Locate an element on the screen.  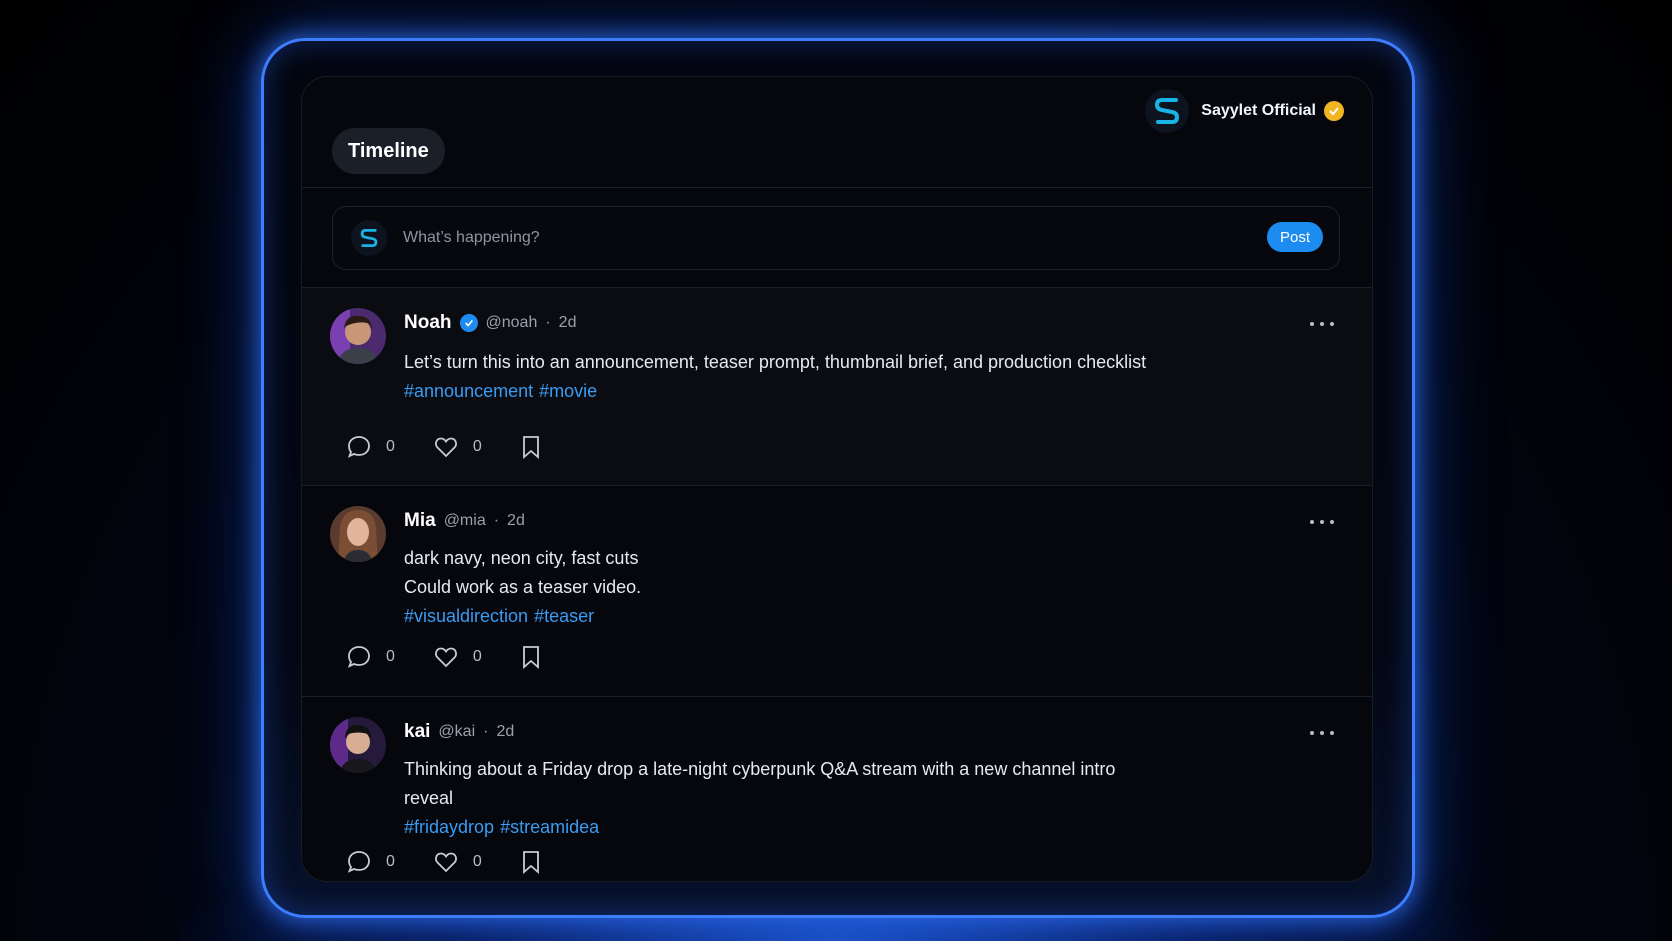
author-handle: @mia is located at coordinates (465, 521).